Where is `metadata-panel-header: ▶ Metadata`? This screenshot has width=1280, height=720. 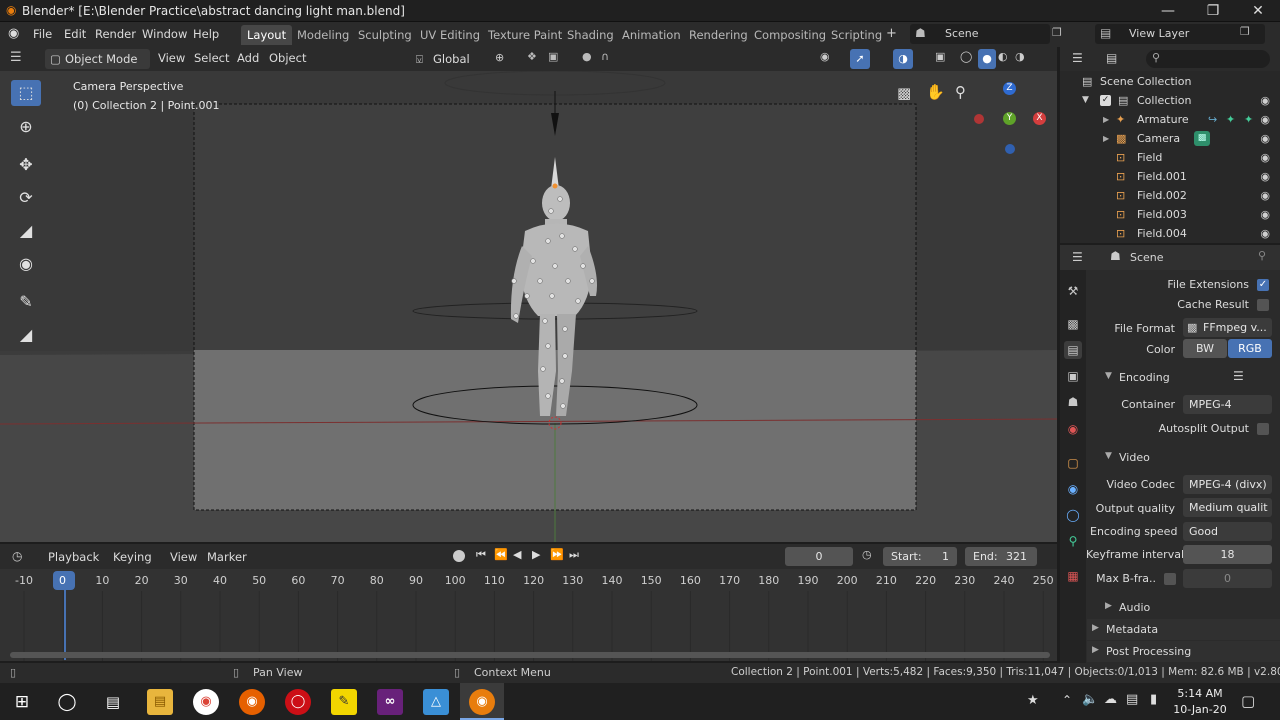 metadata-panel-header: ▶ Metadata is located at coordinates (1183, 629).